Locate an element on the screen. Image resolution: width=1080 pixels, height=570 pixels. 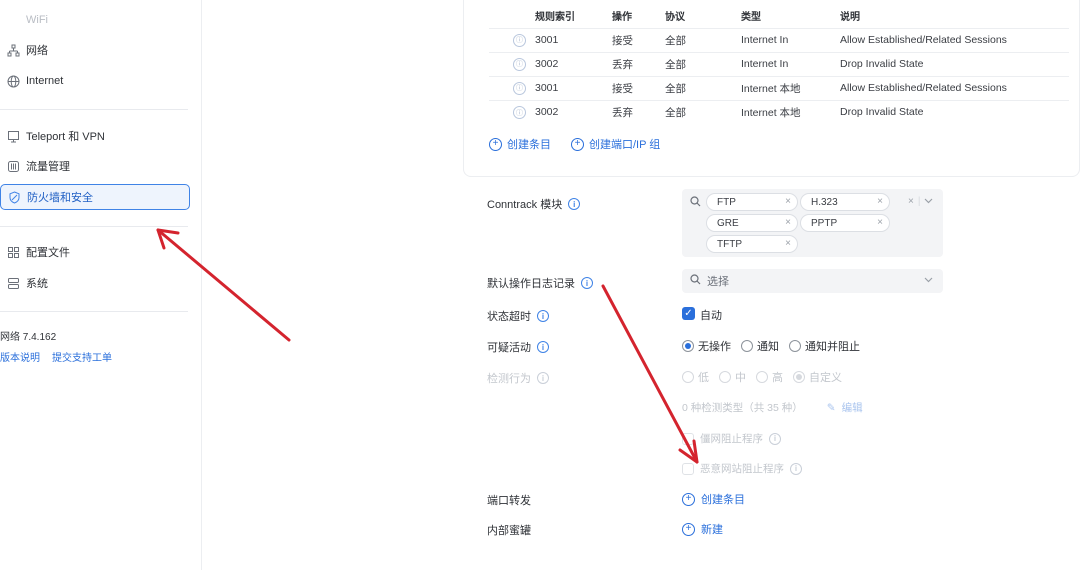
suspicious-label: 可疑活动 i is located at coordinates (518, 347).